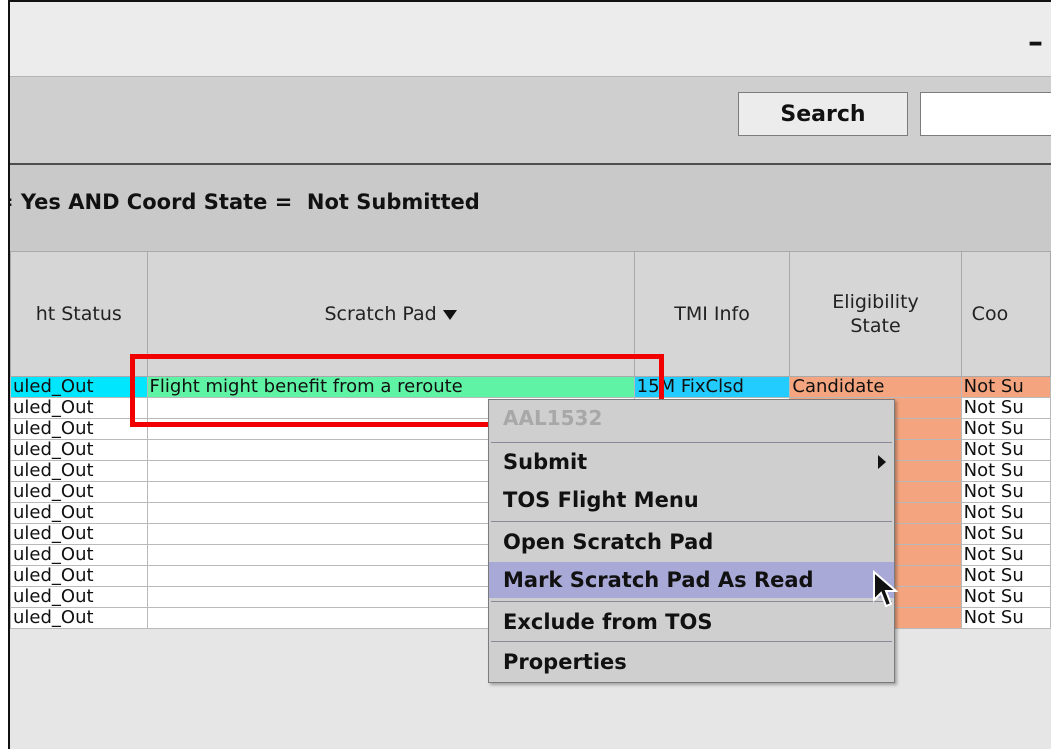 Image resolution: width=1051 pixels, height=749 pixels. What do you see at coordinates (530, 39) in the screenshot?
I see `window-titlebar: –` at bounding box center [530, 39].